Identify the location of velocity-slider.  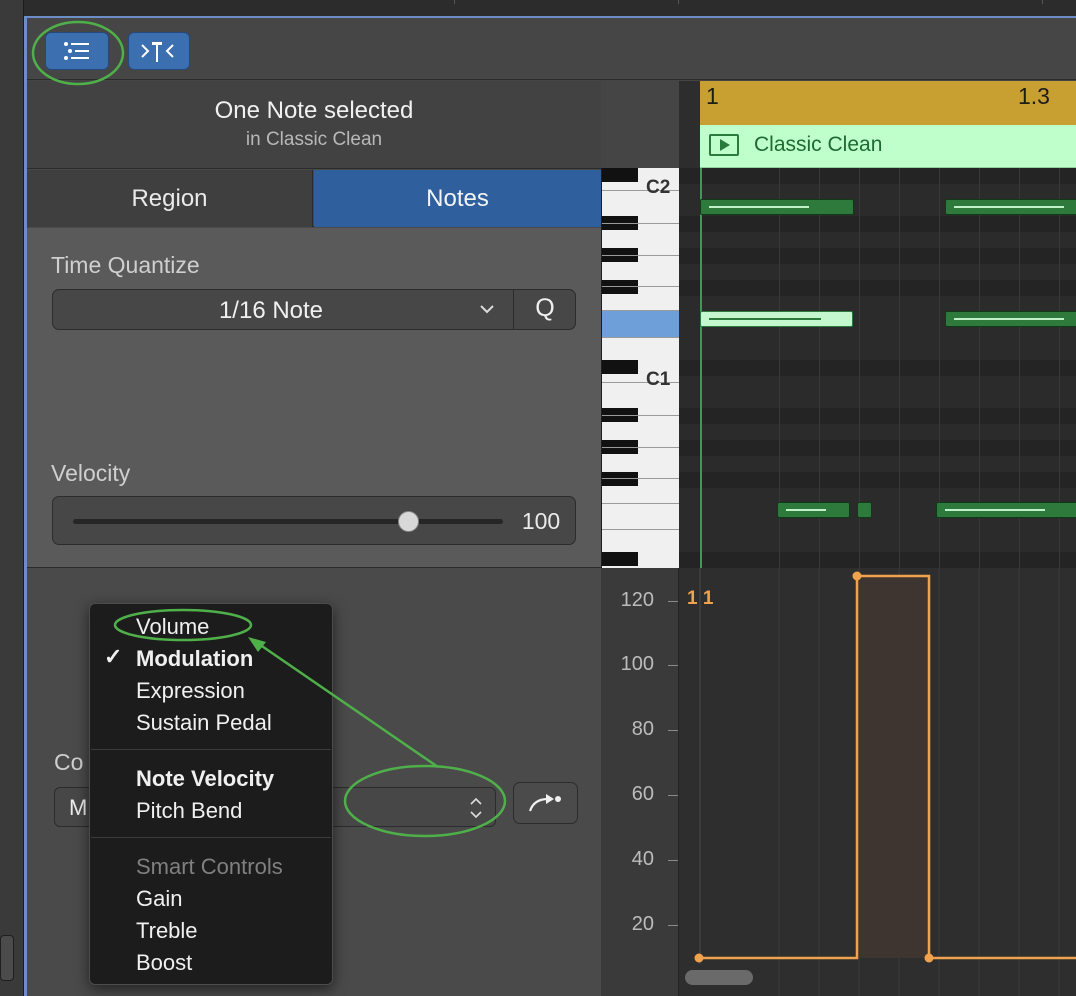
(288, 521).